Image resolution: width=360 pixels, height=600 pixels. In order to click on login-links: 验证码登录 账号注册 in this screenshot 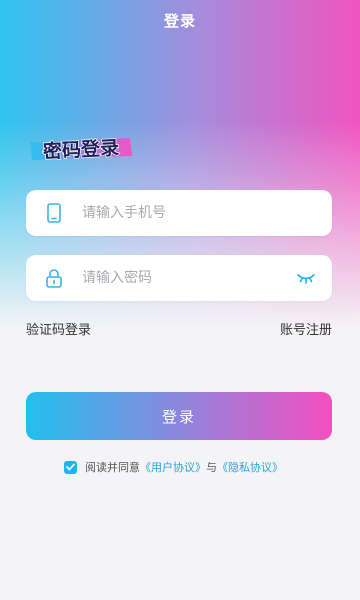, I will do `click(179, 328)`.